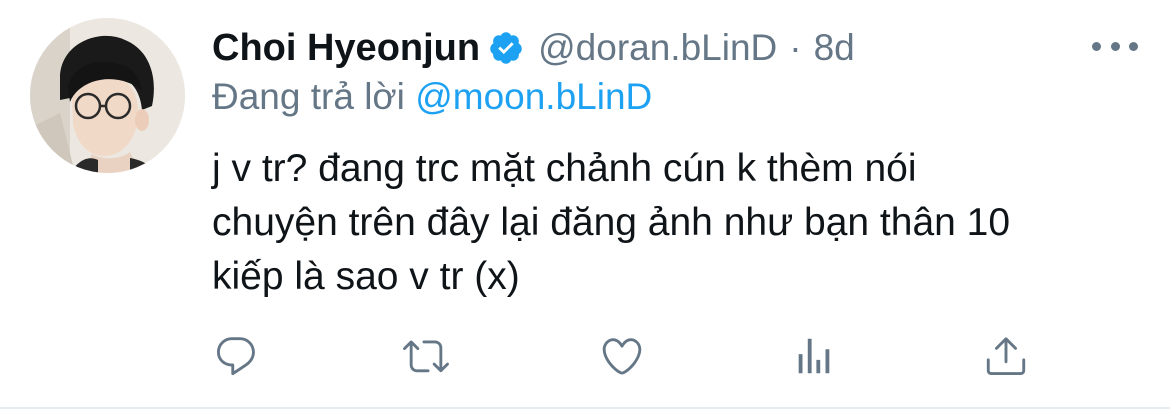 This screenshot has width=1170, height=409. I want to click on avatar-photo, so click(107, 95).